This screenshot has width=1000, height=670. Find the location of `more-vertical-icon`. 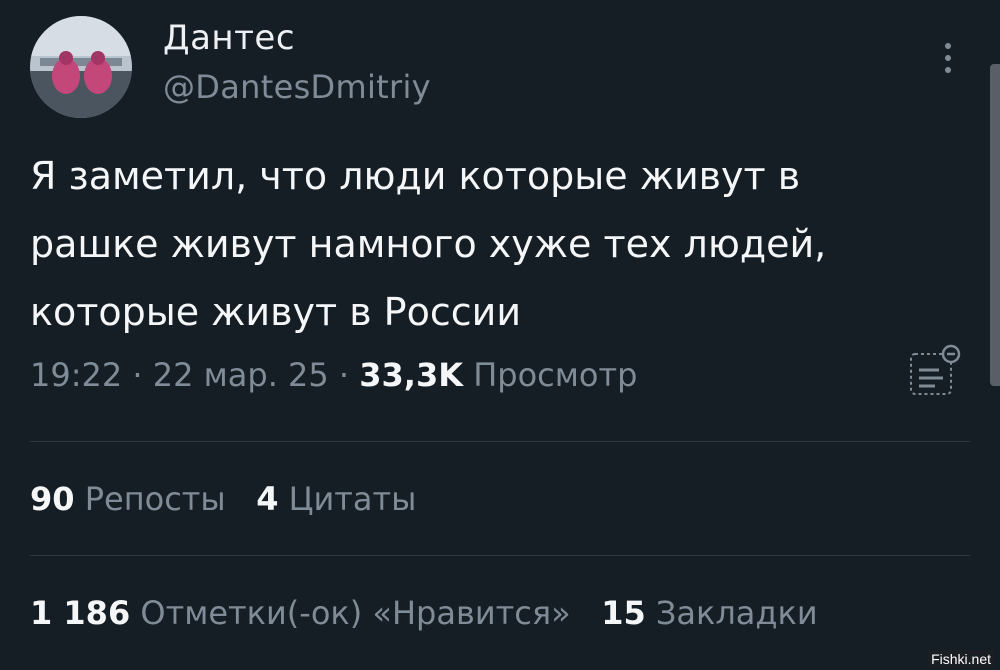

more-vertical-icon is located at coordinates (948, 58).